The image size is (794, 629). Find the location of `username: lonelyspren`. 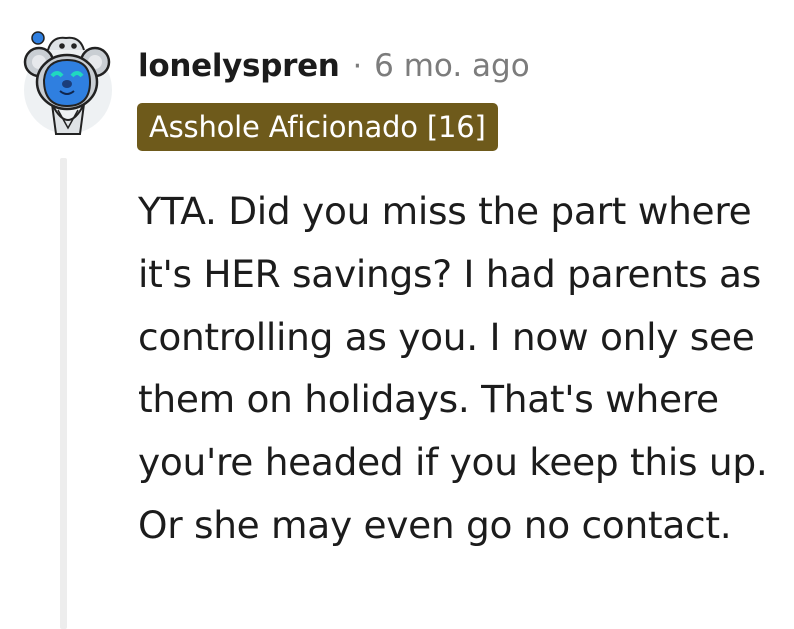

username: lonelyspren is located at coordinates (239, 66).